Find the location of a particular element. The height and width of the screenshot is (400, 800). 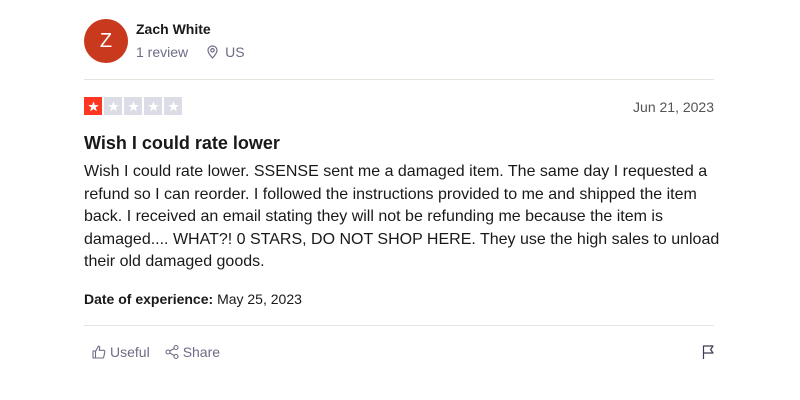

review-count: 1 review is located at coordinates (162, 51).